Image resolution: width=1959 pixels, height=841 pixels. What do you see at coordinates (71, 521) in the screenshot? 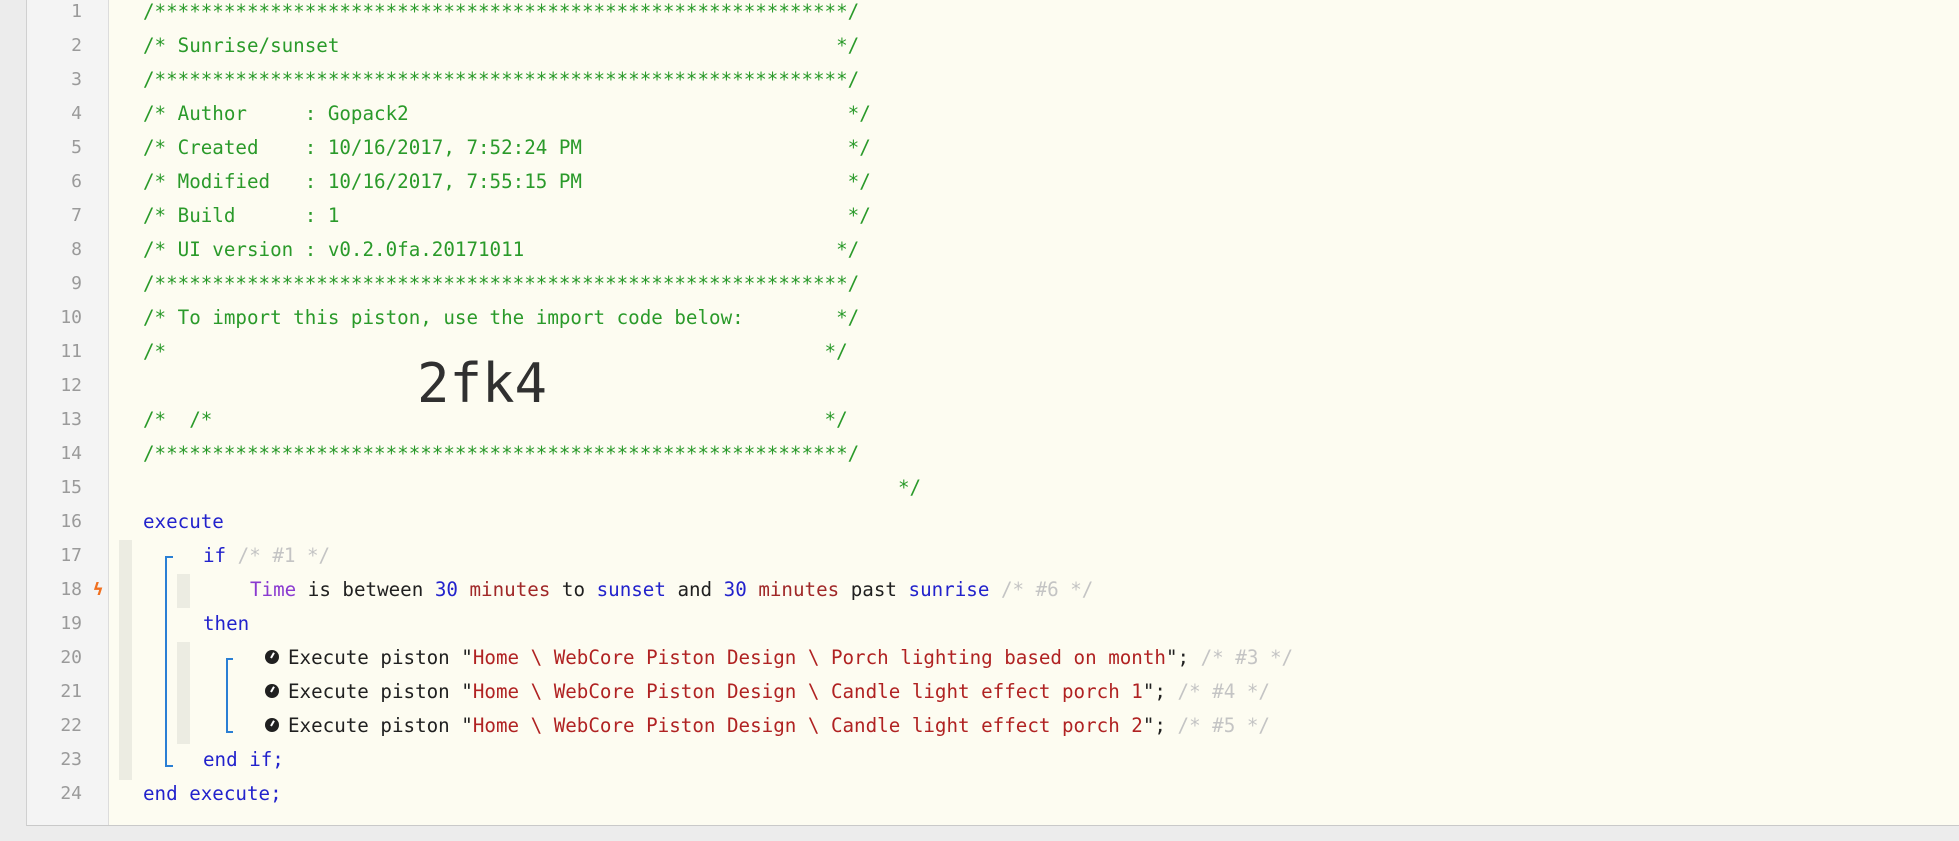
I see `line-number: 16` at bounding box center [71, 521].